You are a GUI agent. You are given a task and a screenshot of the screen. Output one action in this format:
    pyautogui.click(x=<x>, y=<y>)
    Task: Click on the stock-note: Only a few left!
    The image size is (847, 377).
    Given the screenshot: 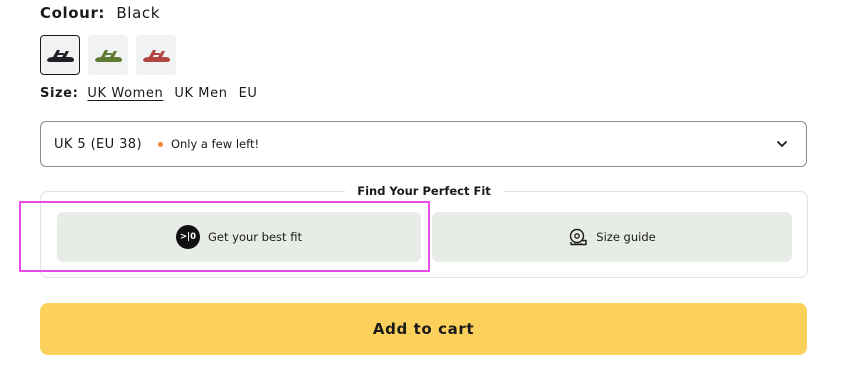 What is the action you would take?
    pyautogui.click(x=215, y=144)
    